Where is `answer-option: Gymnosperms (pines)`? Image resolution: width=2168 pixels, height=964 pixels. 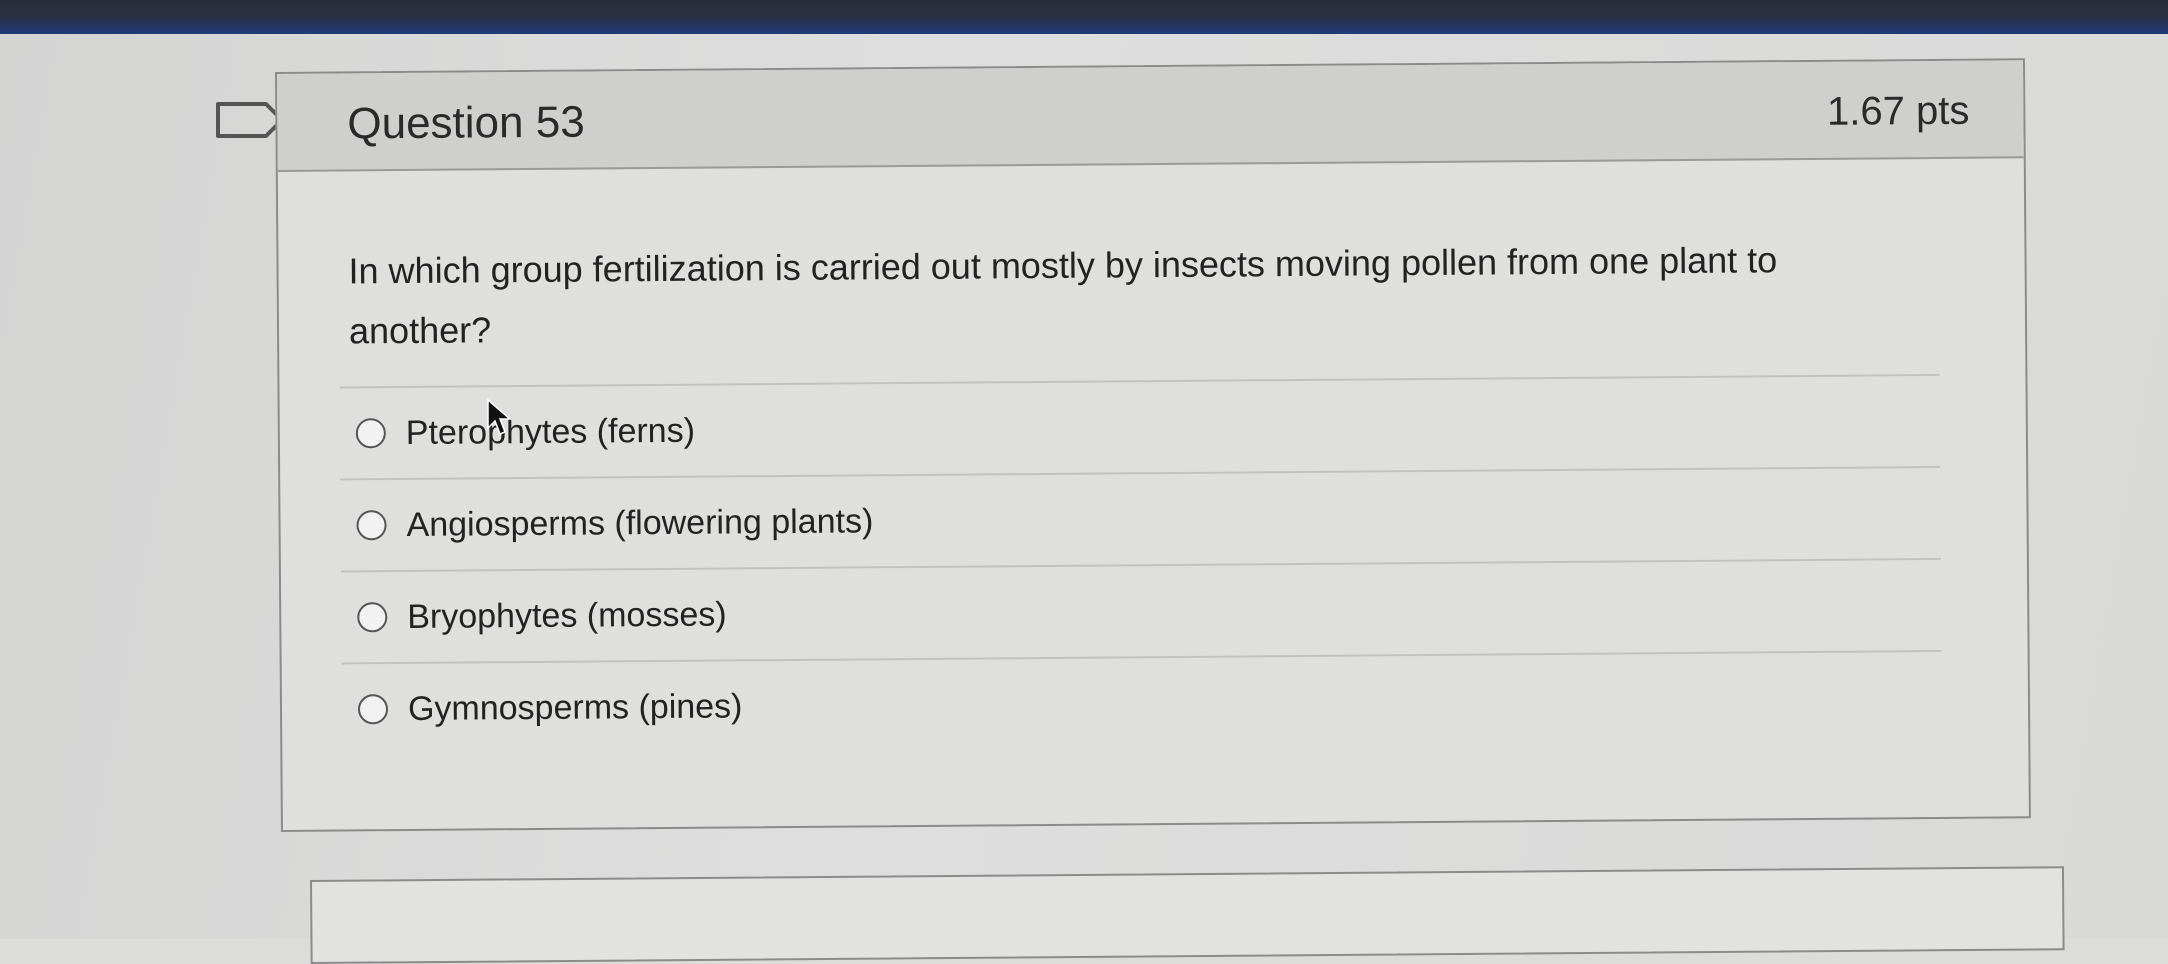 answer-option: Gymnosperms (pines) is located at coordinates (1142, 702).